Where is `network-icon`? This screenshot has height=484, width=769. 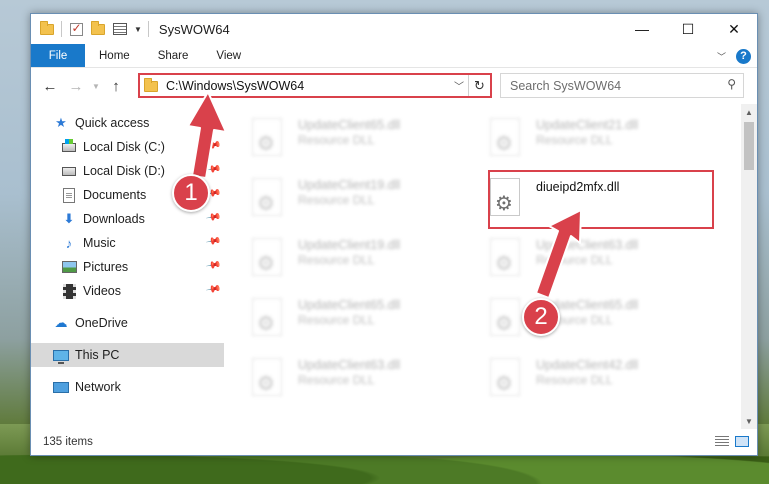
network-icon is located at coordinates (61, 387).